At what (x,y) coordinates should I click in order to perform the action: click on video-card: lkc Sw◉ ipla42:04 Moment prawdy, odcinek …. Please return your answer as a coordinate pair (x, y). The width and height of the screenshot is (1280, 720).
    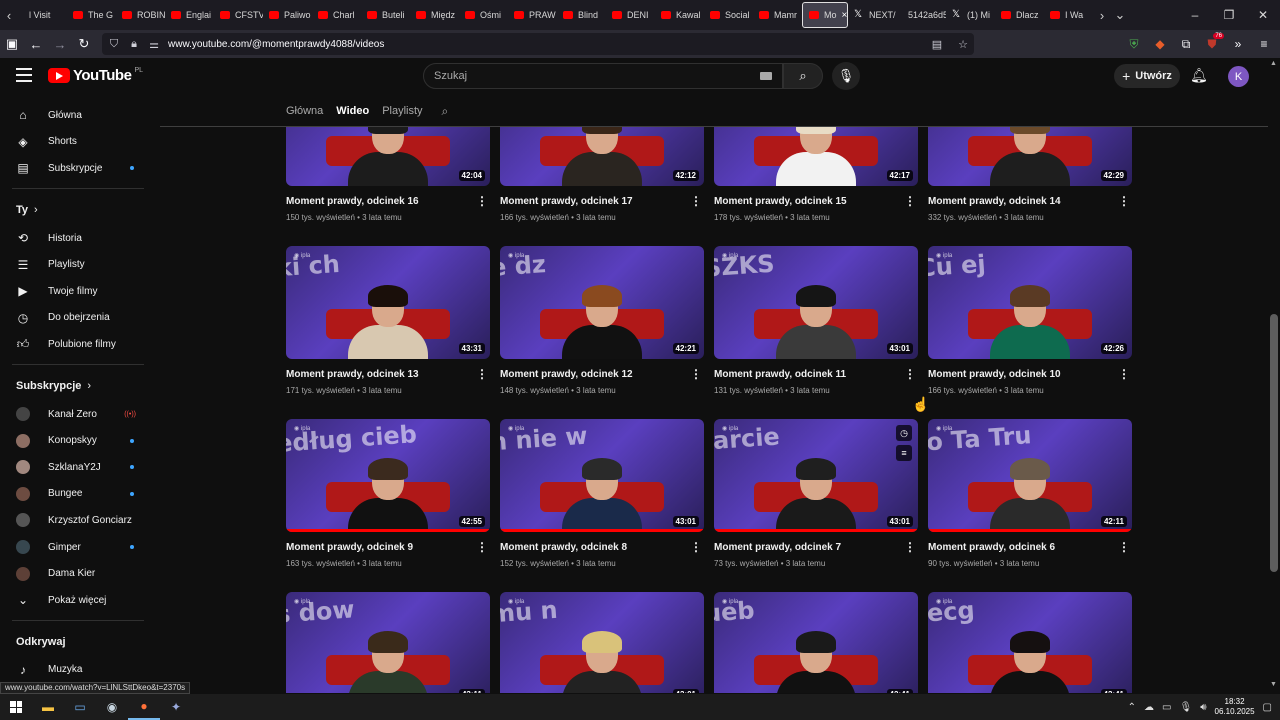
    Looking at the image, I should click on (388, 174).